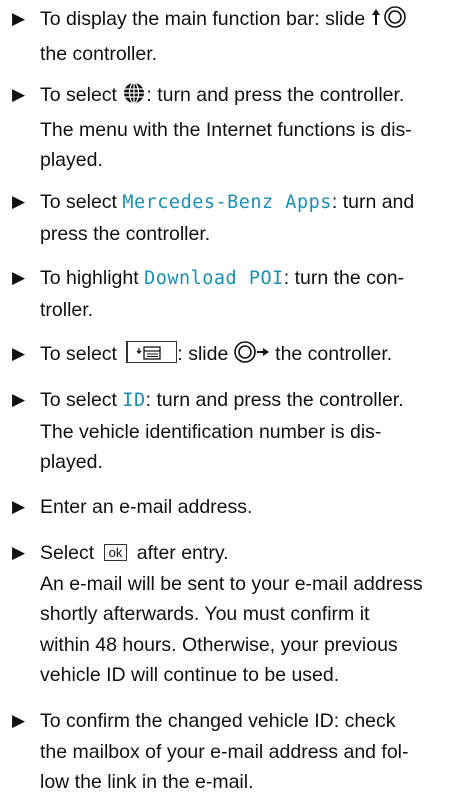 The width and height of the screenshot is (464, 798). Describe the element at coordinates (92, 278) in the screenshot. I see `step-text: To highlight` at that location.